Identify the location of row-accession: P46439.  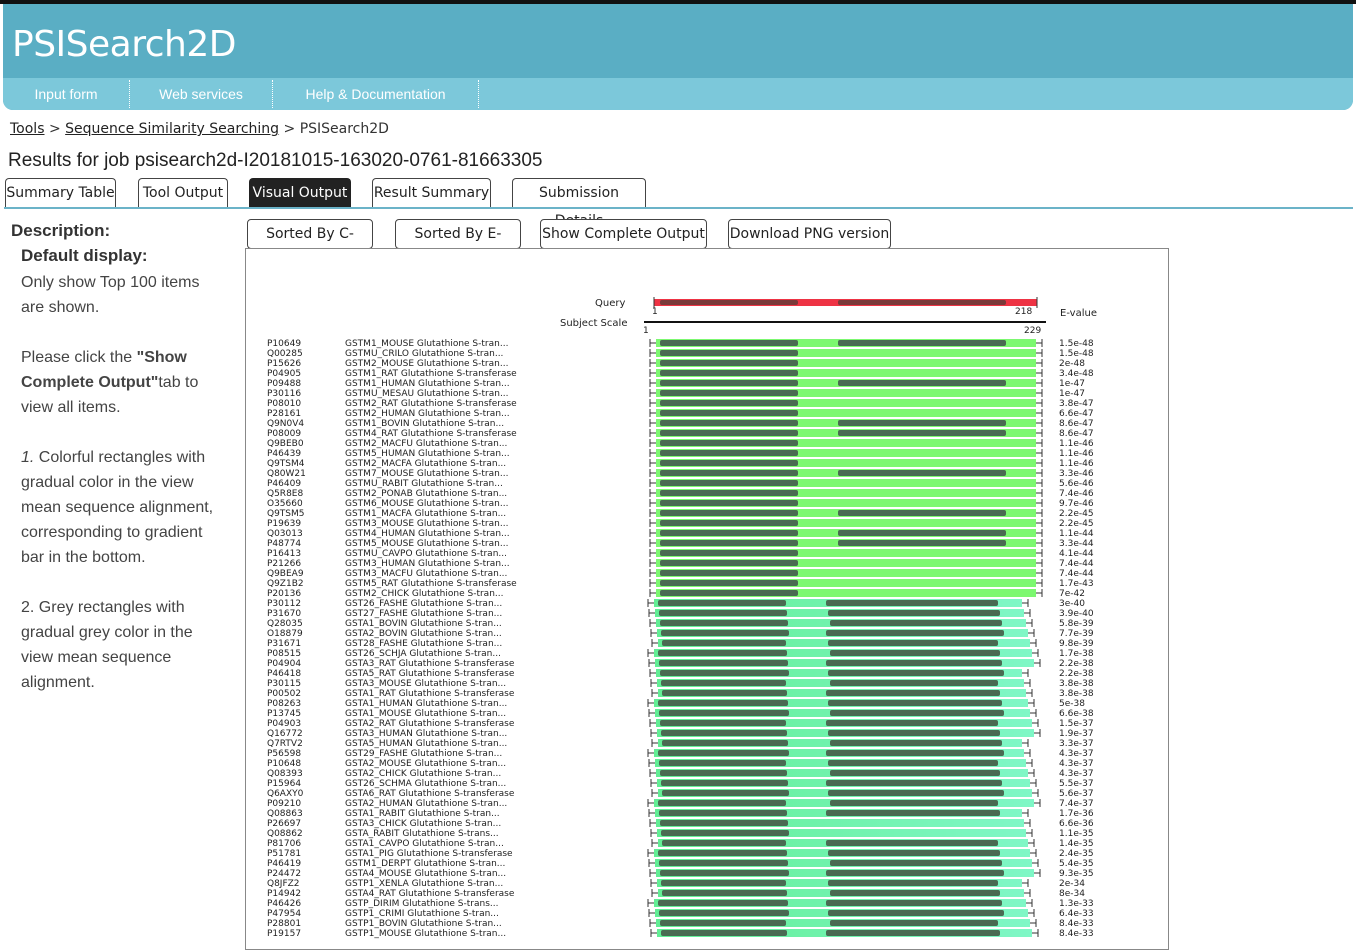
(284, 454).